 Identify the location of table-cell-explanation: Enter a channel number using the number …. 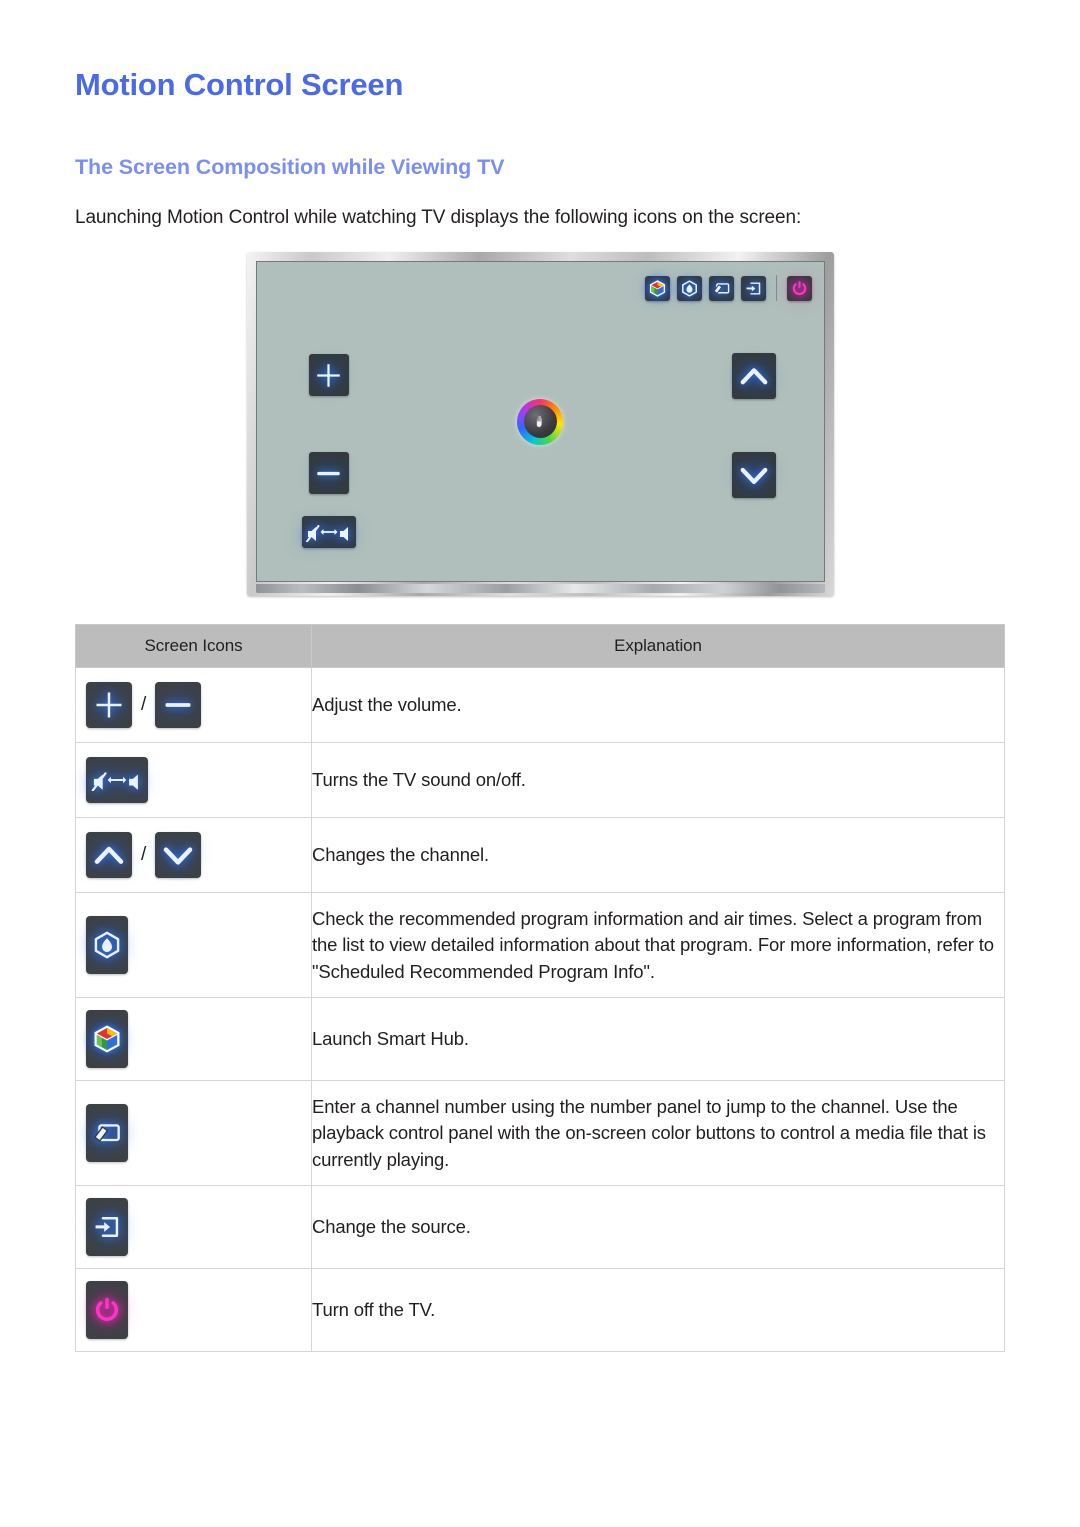
(658, 1133).